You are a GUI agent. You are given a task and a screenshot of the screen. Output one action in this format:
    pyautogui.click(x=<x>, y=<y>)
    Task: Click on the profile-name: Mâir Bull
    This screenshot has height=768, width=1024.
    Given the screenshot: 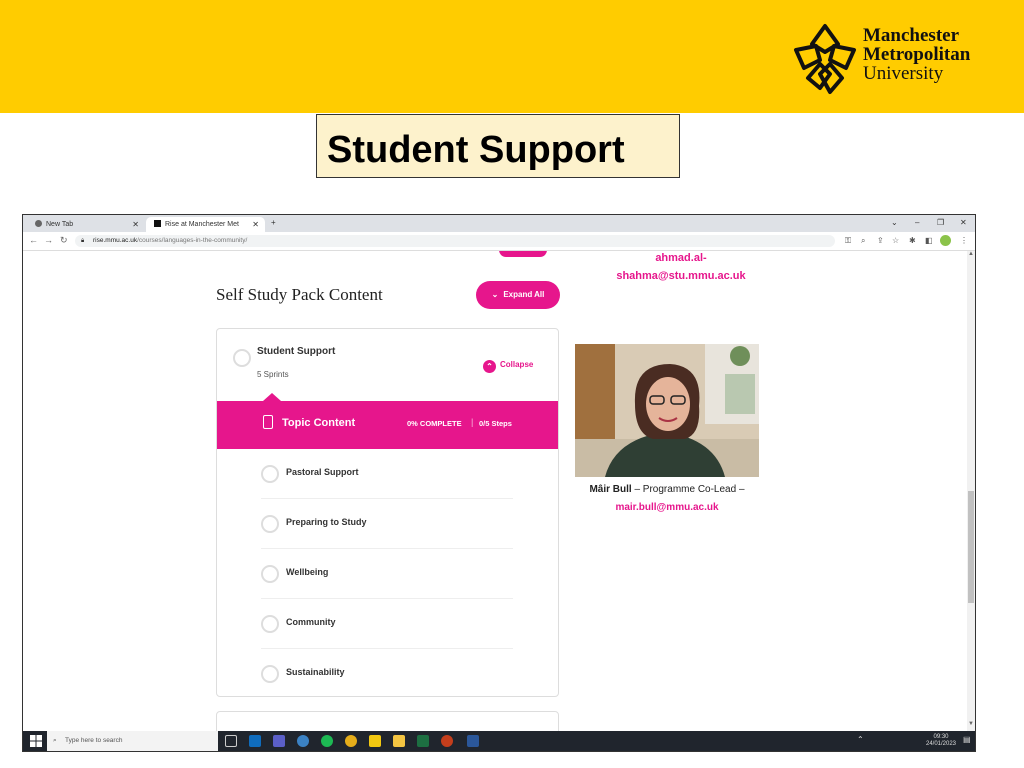 What is the action you would take?
    pyautogui.click(x=610, y=489)
    